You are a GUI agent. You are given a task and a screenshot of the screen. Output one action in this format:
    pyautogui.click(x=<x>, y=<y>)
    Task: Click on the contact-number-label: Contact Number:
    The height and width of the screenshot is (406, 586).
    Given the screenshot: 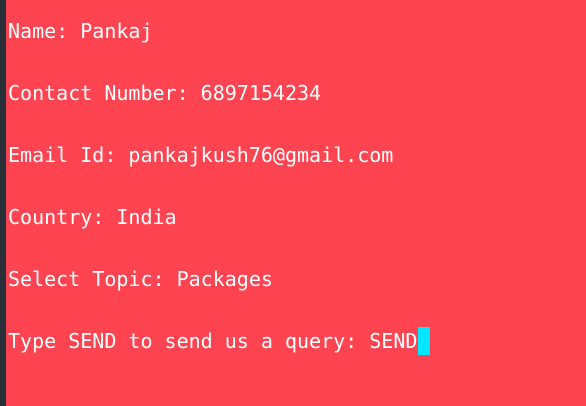 What is the action you would take?
    pyautogui.click(x=104, y=93)
    